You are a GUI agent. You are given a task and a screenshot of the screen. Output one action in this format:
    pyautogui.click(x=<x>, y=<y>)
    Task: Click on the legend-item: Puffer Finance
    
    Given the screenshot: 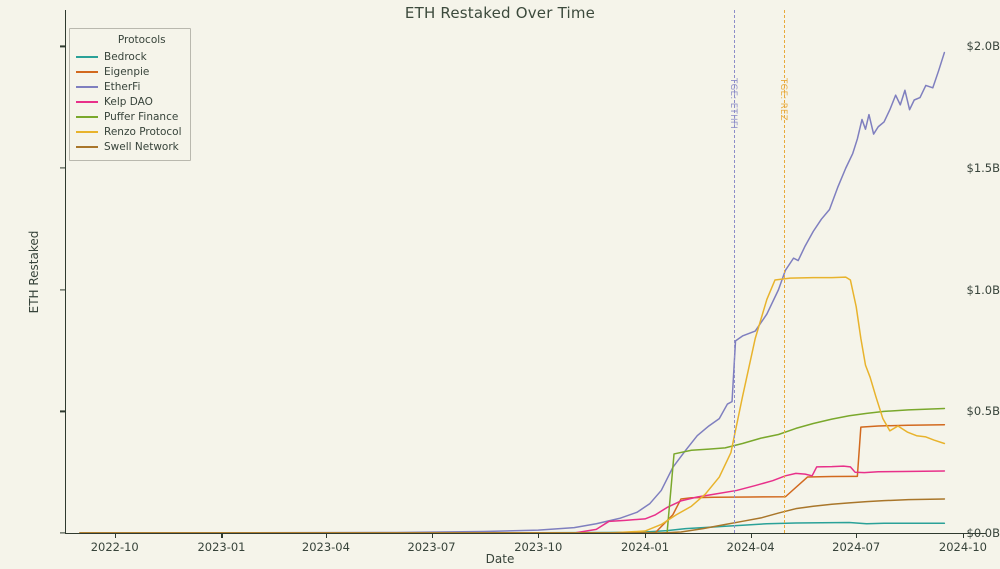 What is the action you would take?
    pyautogui.click(x=129, y=116)
    